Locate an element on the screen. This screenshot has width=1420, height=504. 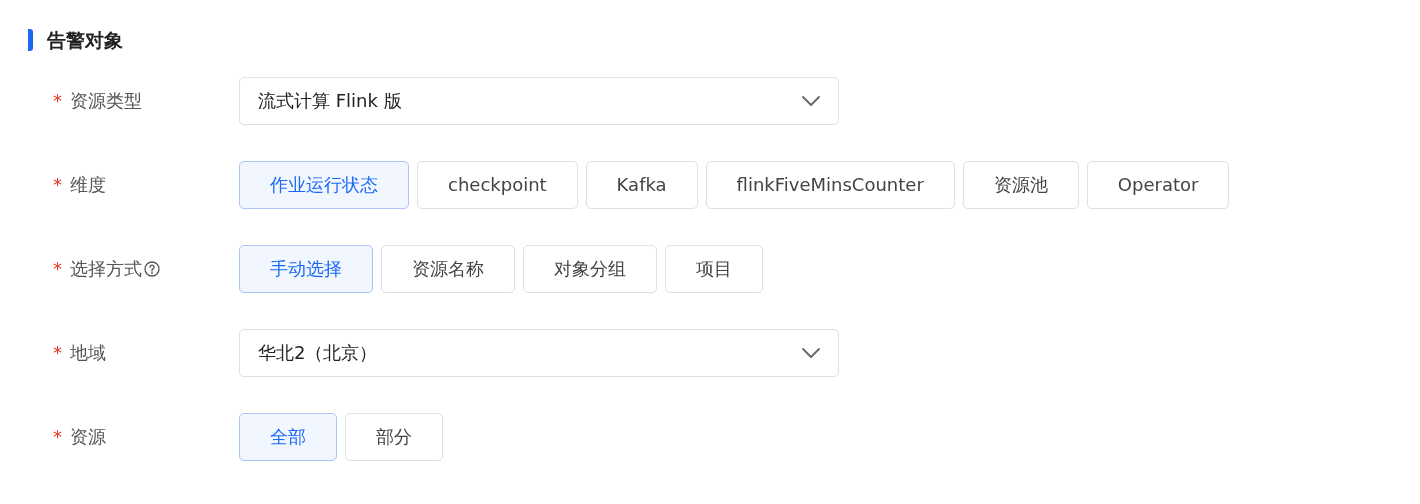
dropdown-select: 华北2（北京） is located at coordinates (539, 352).